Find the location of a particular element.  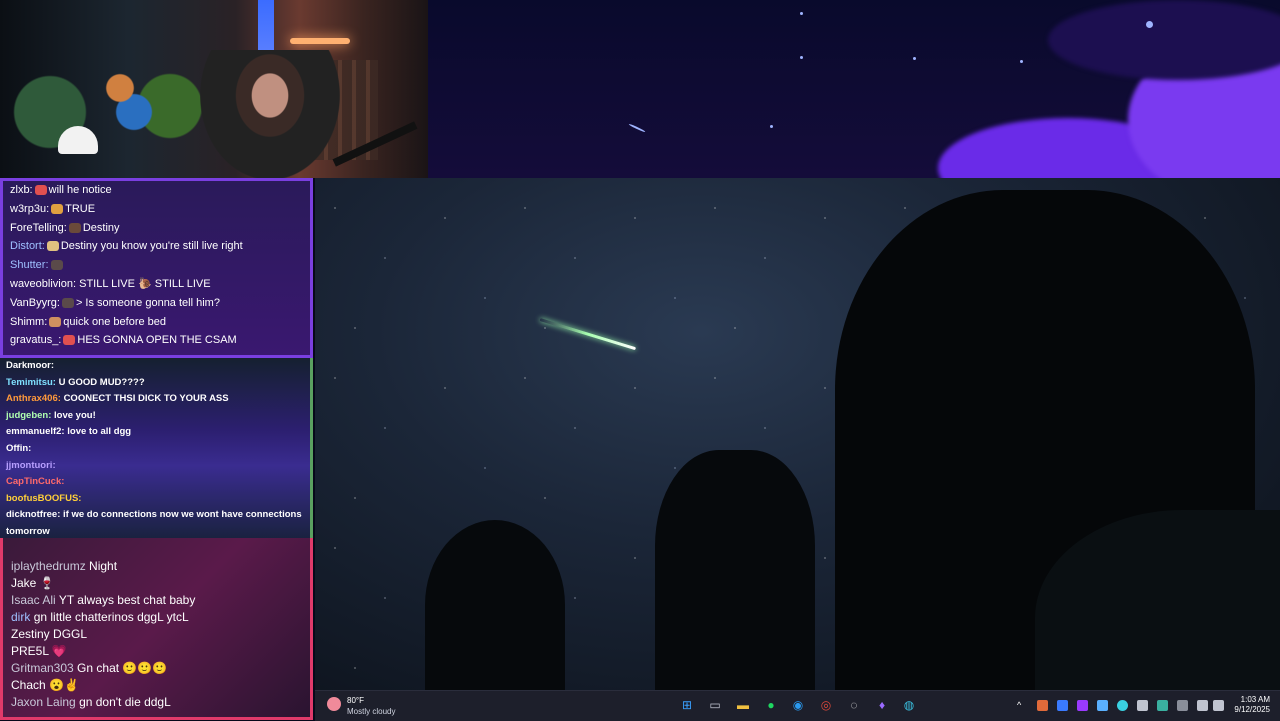

chat-username: ForeTelling: is located at coordinates (38, 228).